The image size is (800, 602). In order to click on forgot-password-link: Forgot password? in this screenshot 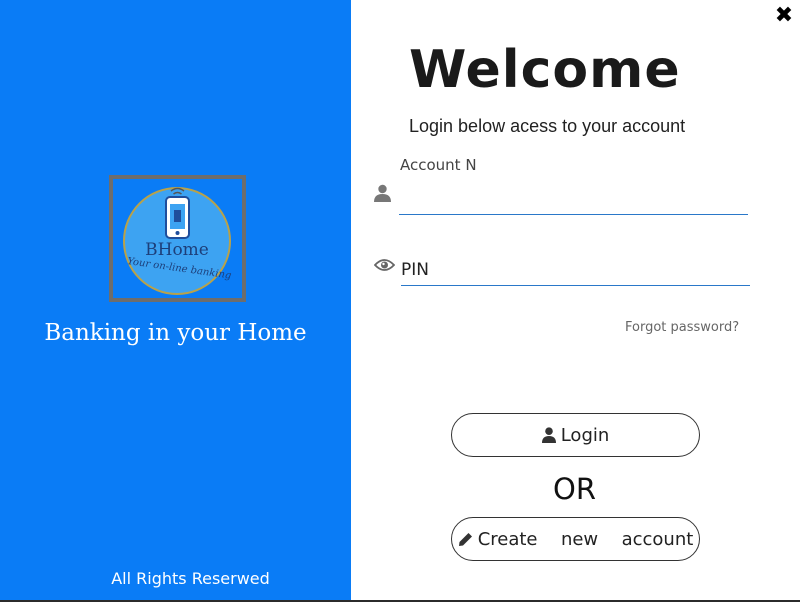, I will do `click(682, 327)`.